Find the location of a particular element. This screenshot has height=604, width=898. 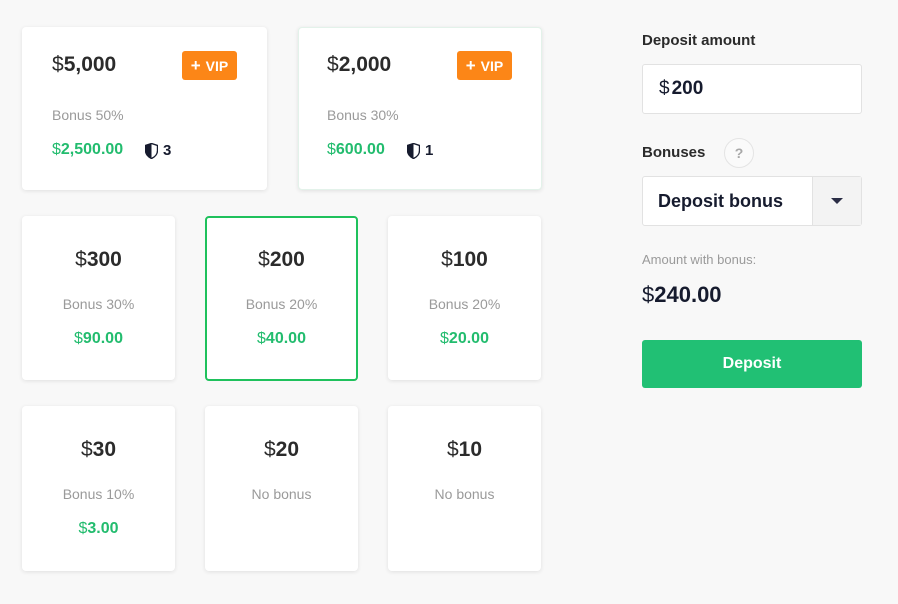

help-question-icon: ? is located at coordinates (739, 153).